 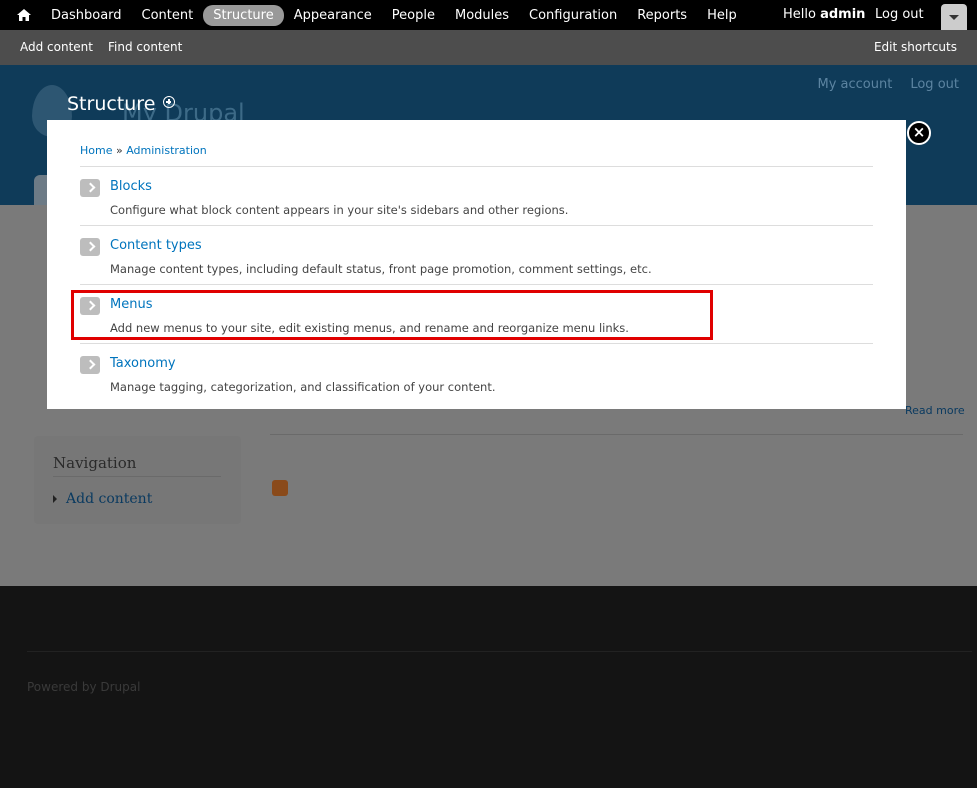 I want to click on toolbar-item-appearance: Appearance, so click(x=333, y=15).